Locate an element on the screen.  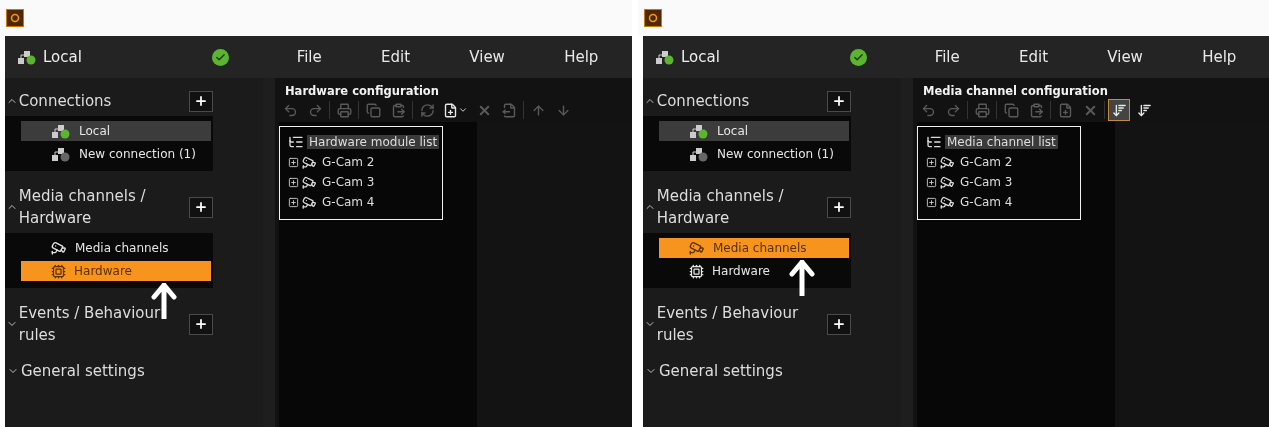
export-icon is located at coordinates (509, 110).